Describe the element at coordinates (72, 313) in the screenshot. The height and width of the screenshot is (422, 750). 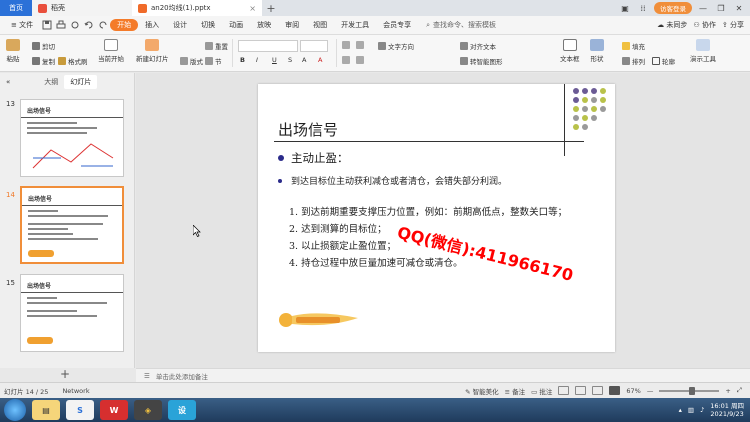
I see `slide-thumbnail-15: 出场信号` at that location.